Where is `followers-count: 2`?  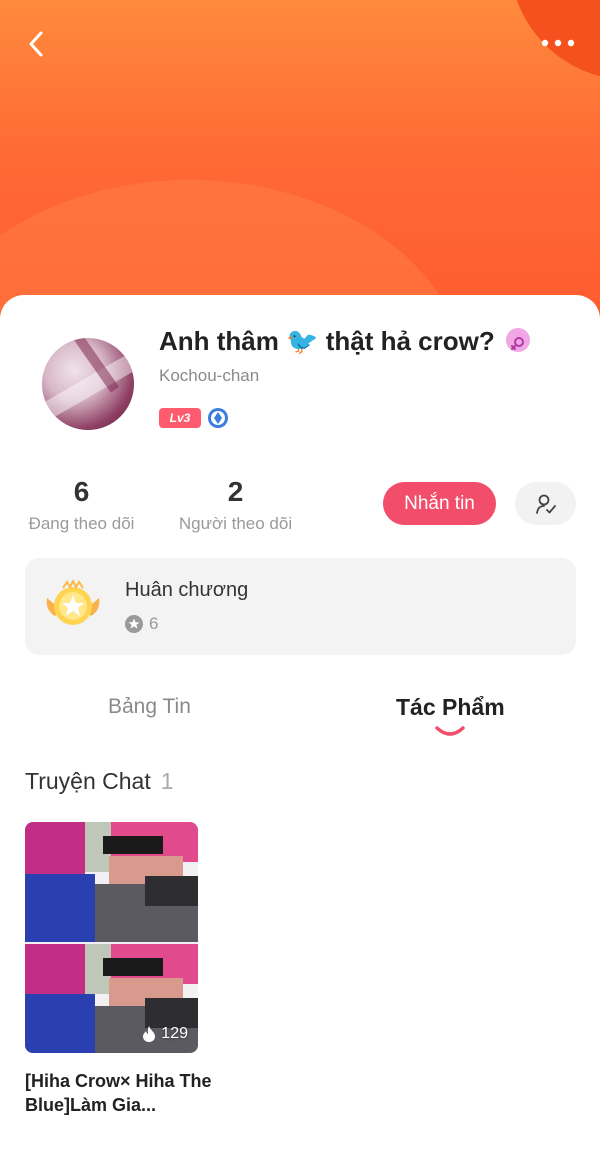
followers-count: 2 is located at coordinates (235, 491).